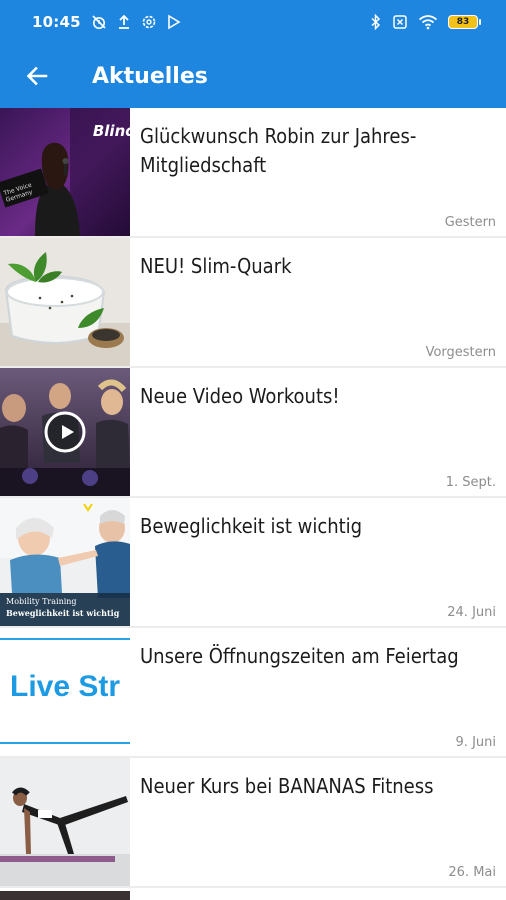 The width and height of the screenshot is (506, 900). Describe the element at coordinates (299, 656) in the screenshot. I see `news-title: Unsere Öffnungszeiten am Feiertag` at that location.